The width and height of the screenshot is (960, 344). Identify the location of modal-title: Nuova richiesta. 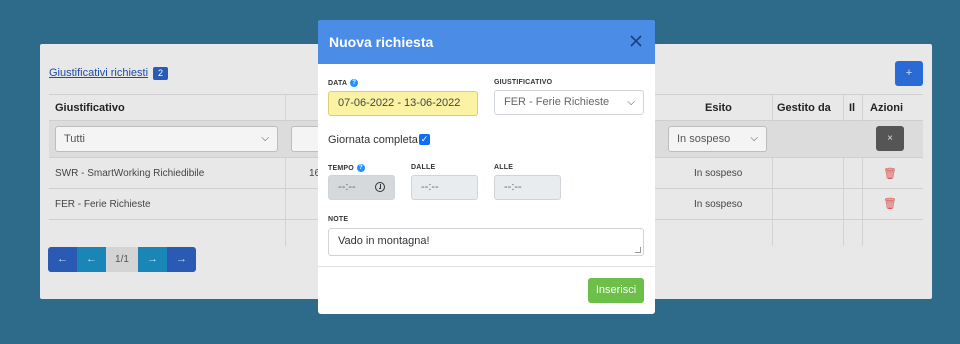
(381, 42).